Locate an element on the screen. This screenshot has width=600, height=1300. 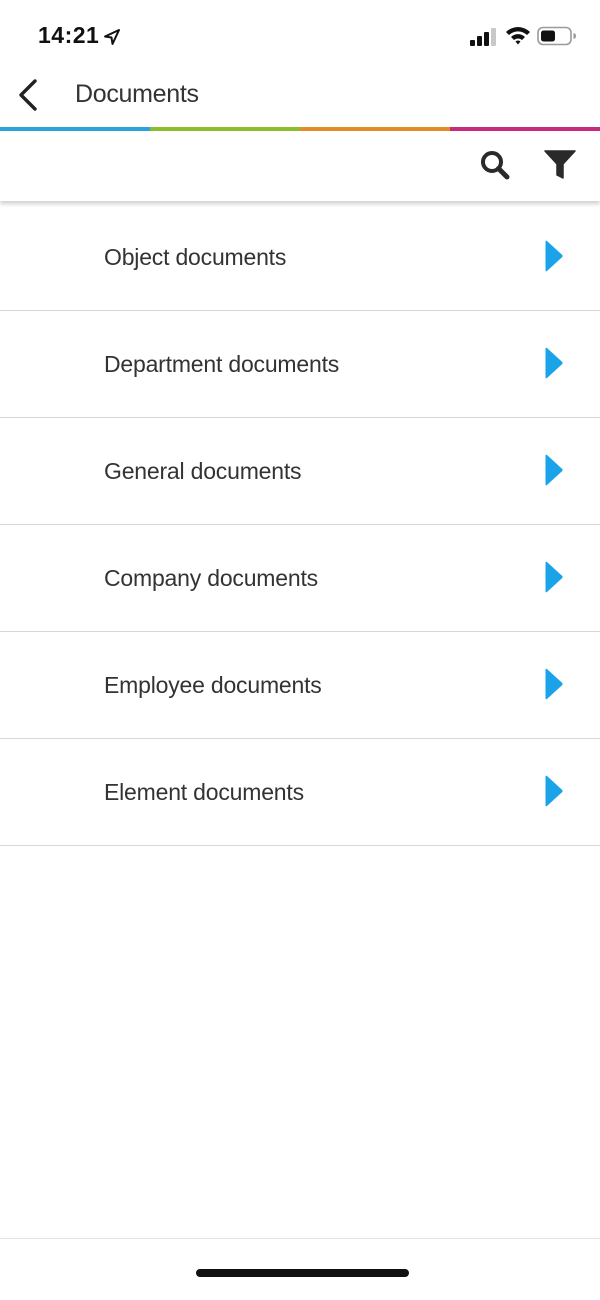
list-item: Element documents is located at coordinates (300, 792).